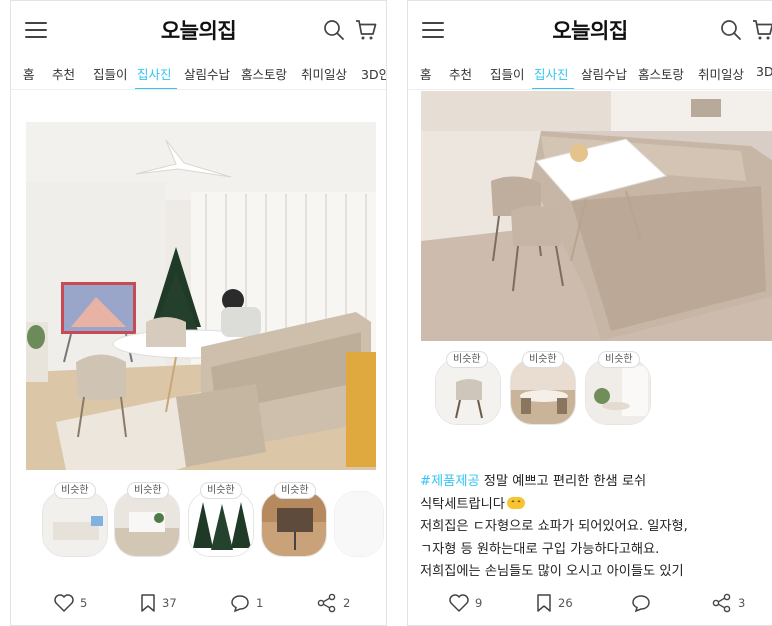 Image resolution: width=772 pixels, height=626 pixels. Describe the element at coordinates (563, 481) in the screenshot. I see `caption-text: 정말 예쁘고 편리한 한샘 로쉬` at that location.